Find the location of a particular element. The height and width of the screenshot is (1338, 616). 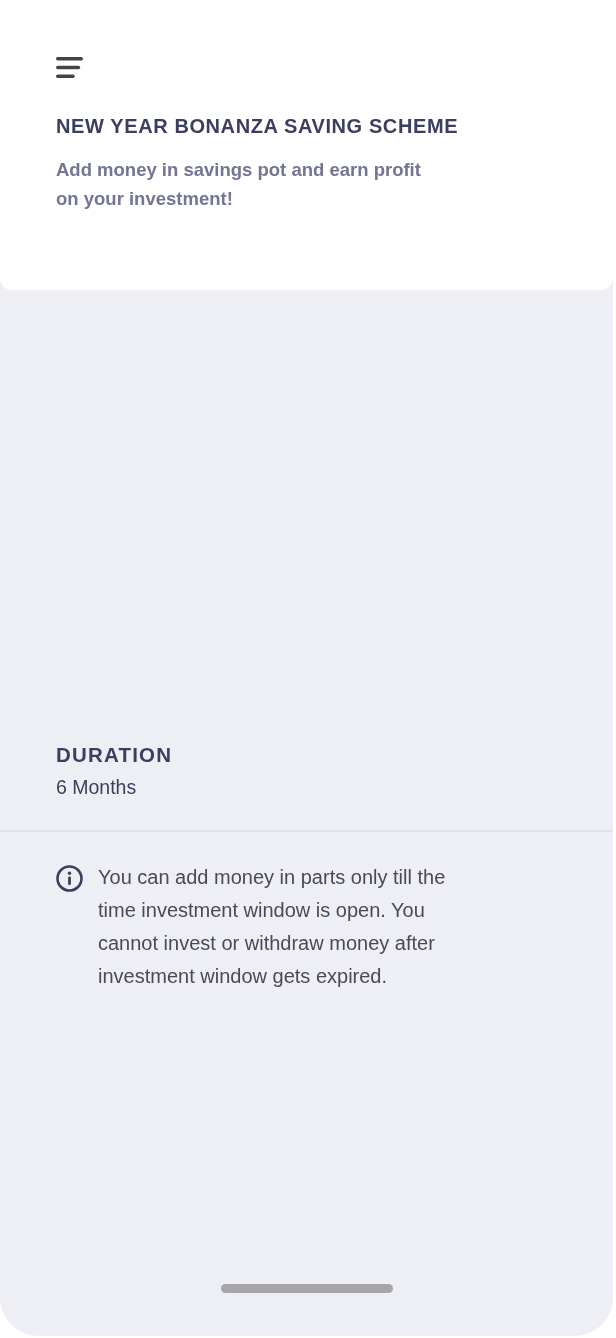

duration-label: DURATION is located at coordinates (115, 755).